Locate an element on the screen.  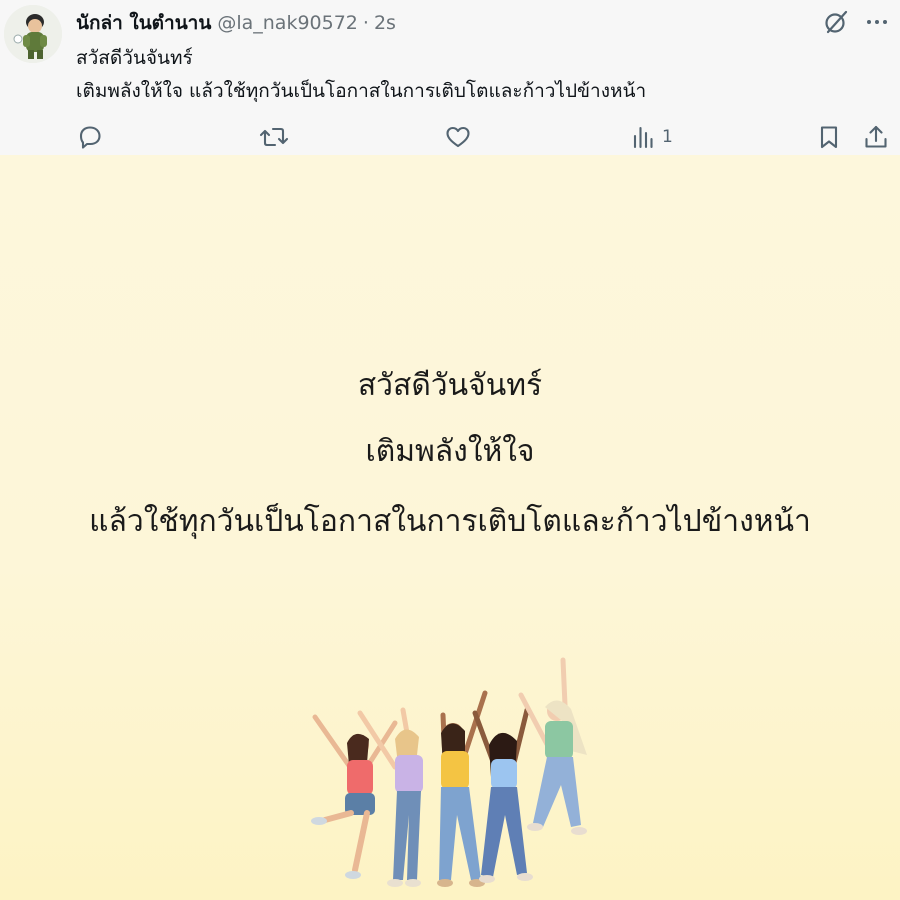
share-button is located at coordinates (876, 137).